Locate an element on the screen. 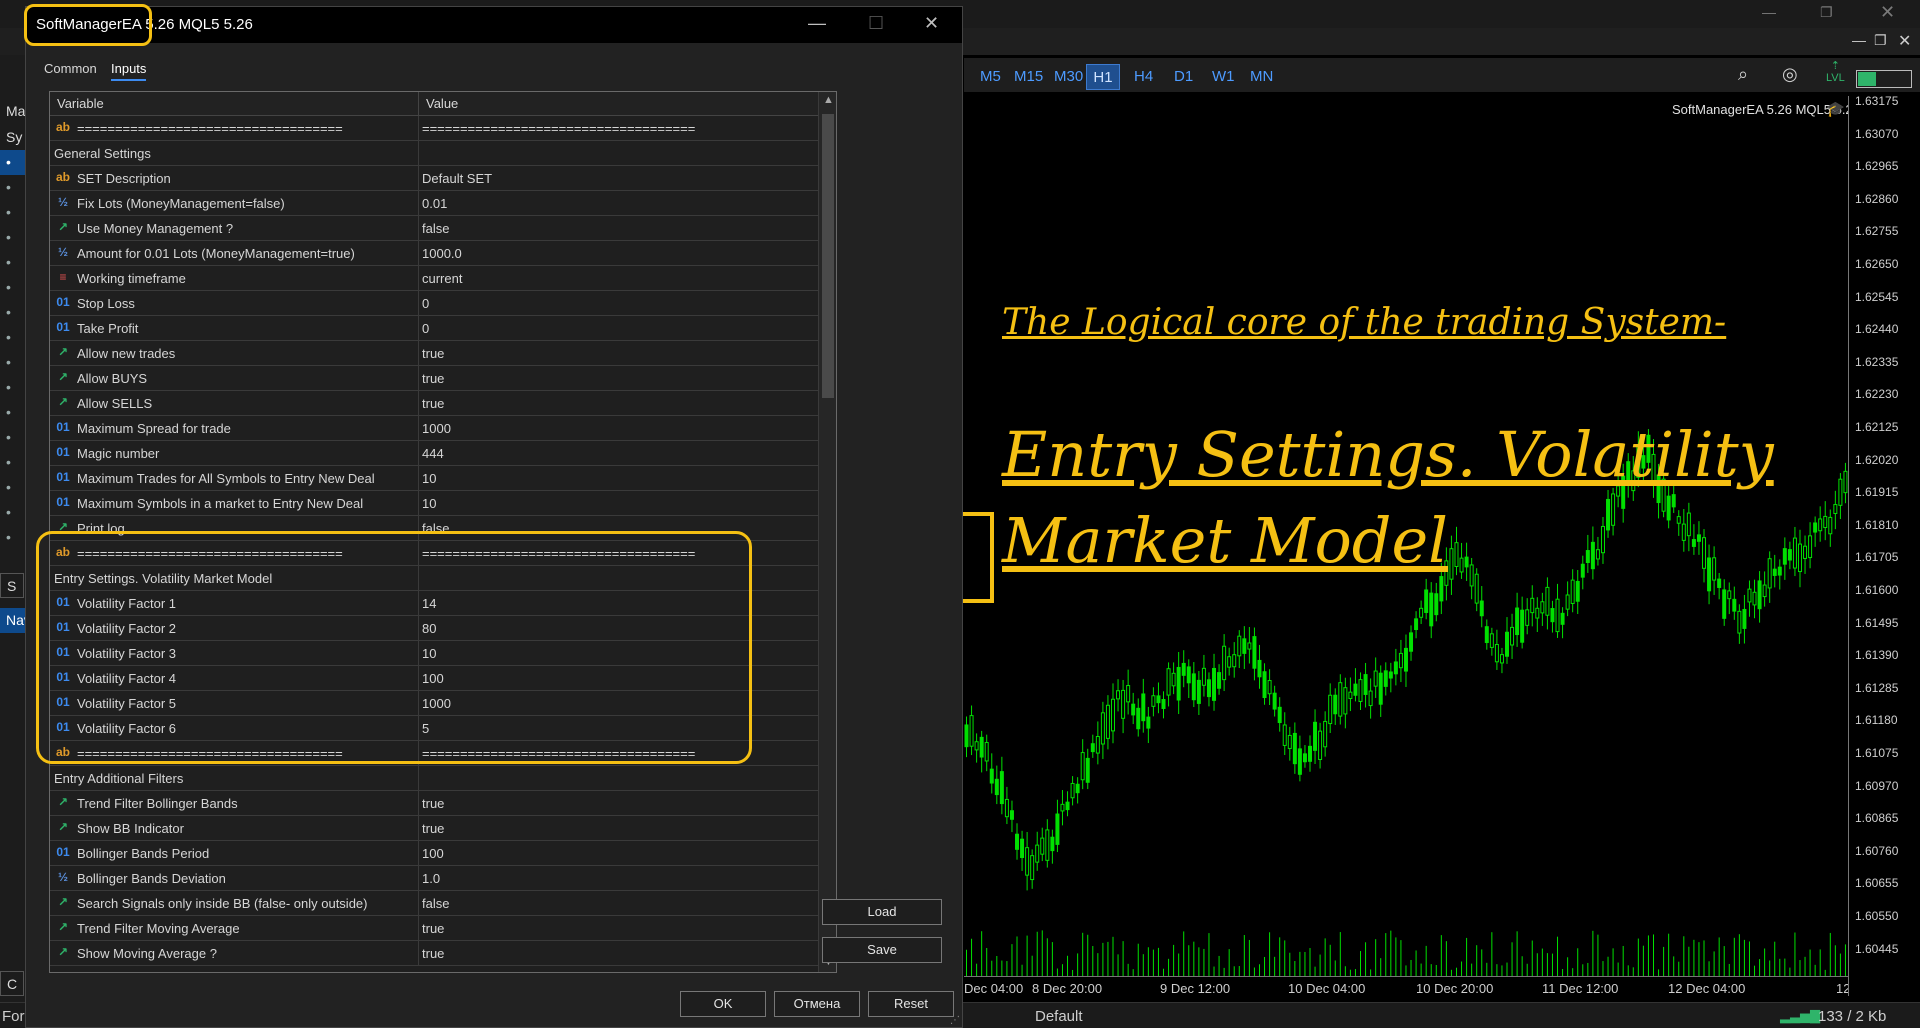 This screenshot has height=1028, width=1920. table-row: 01 Magic number 444 is located at coordinates (434, 453).